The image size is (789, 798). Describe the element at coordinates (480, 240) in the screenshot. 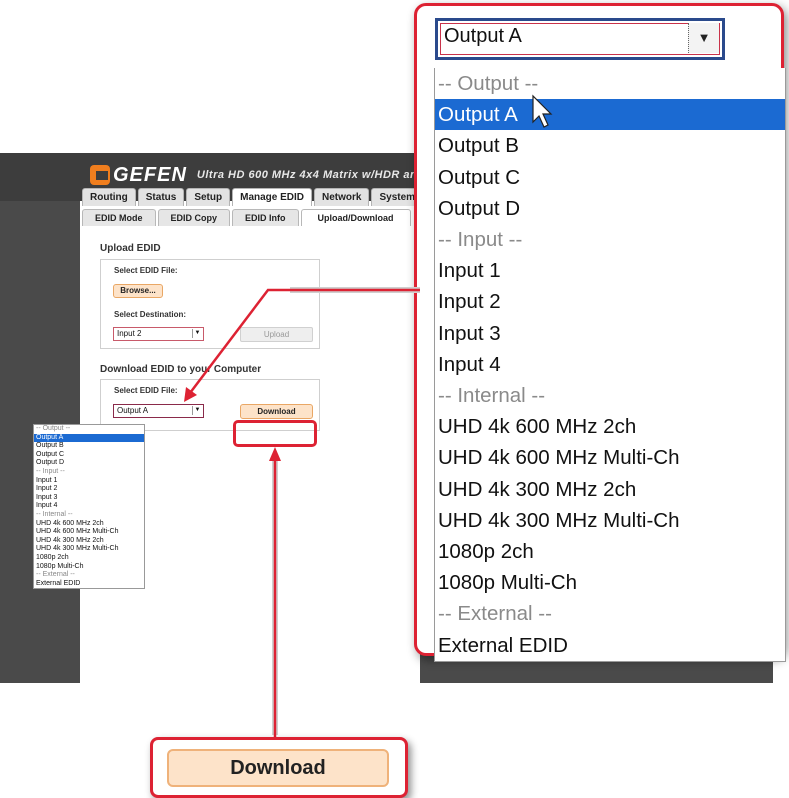

I see `zoomed-dropdown-group-header: -- Input --` at that location.